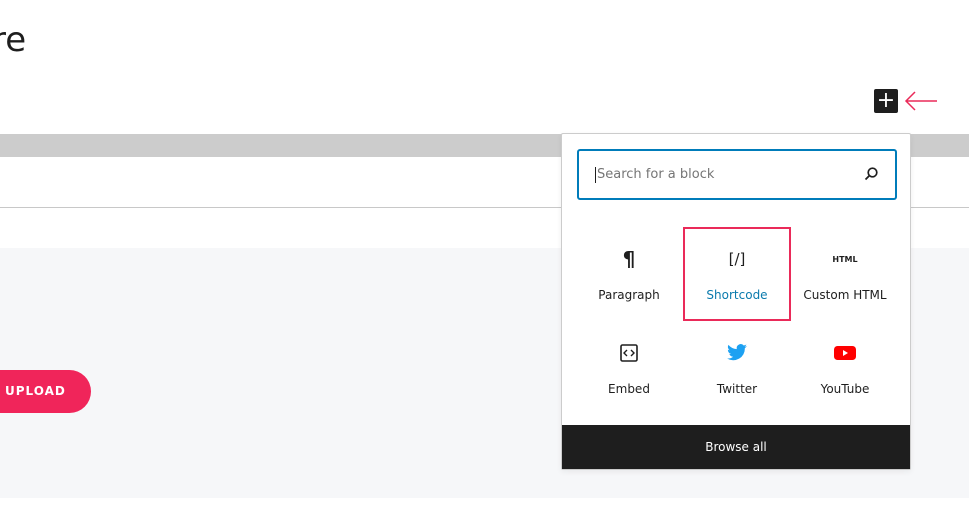 This screenshot has width=969, height=508. What do you see at coordinates (737, 274) in the screenshot?
I see `block-shortcode: [/] Shortcode` at bounding box center [737, 274].